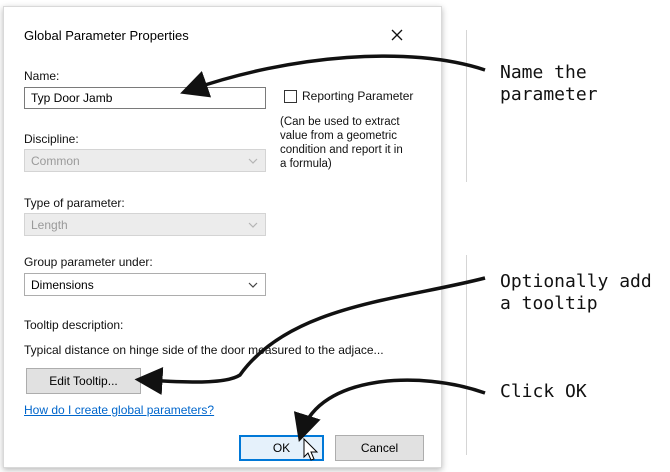 The height and width of the screenshot is (472, 670). What do you see at coordinates (543, 72) in the screenshot?
I see `annotation-line: Name the` at bounding box center [543, 72].